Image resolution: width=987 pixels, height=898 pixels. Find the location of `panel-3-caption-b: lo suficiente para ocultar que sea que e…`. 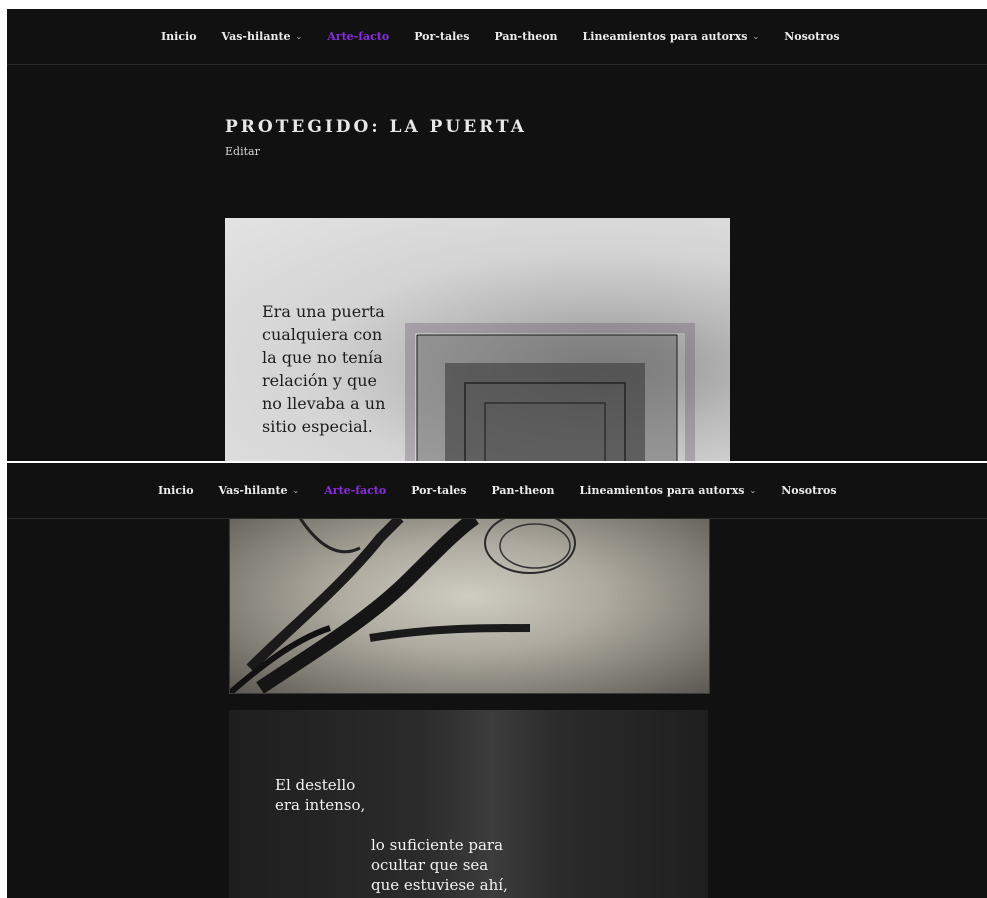

panel-3-caption-b: lo suficiente para ocultar que sea que e… is located at coordinates (439, 865).